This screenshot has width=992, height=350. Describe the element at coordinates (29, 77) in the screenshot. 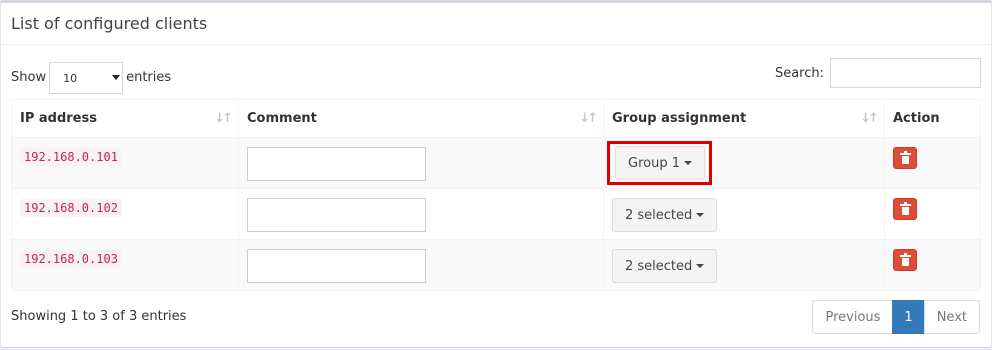

I see `show-label: Show` at that location.